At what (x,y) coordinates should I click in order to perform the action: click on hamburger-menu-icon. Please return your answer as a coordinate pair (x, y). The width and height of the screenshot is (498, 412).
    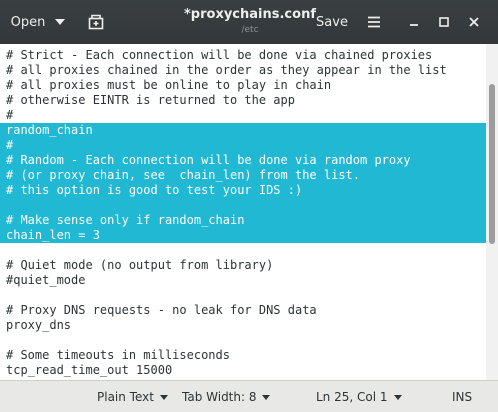
    Looking at the image, I should click on (374, 22).